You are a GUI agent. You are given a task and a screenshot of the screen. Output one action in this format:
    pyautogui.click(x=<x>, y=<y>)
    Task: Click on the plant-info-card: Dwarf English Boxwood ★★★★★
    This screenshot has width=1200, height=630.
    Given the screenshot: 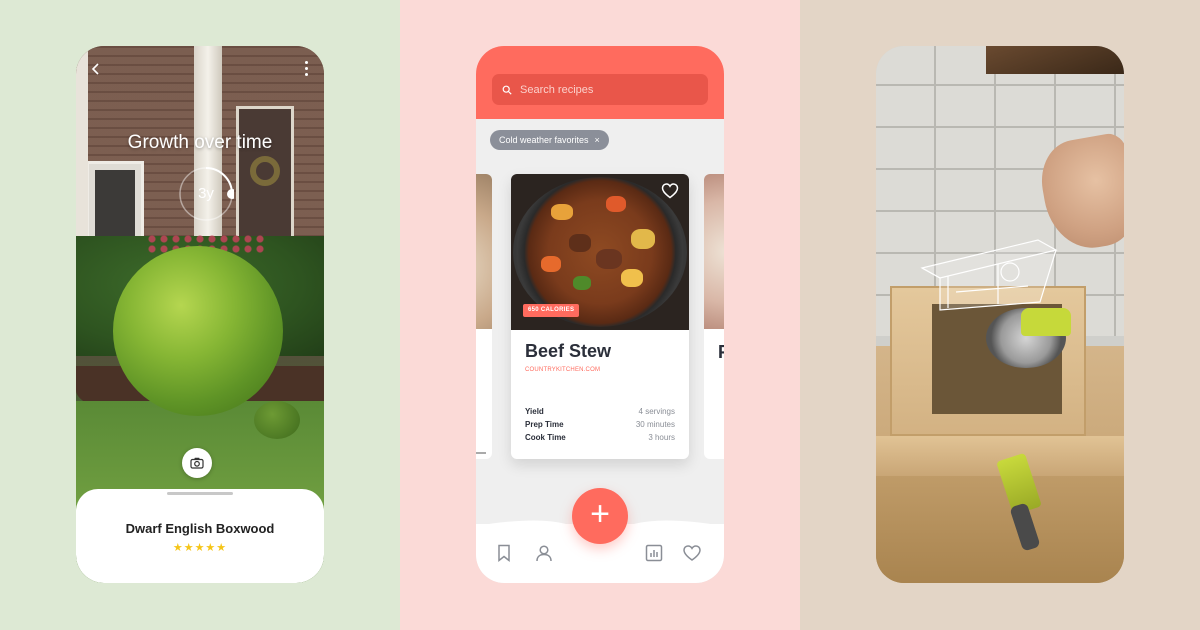 What is the action you would take?
    pyautogui.click(x=200, y=536)
    